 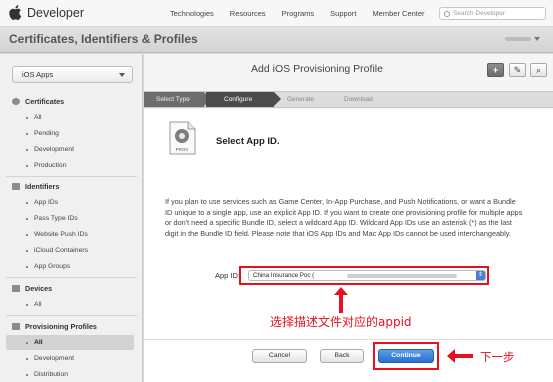 What do you see at coordinates (56, 218) in the screenshot?
I see `sidebar-item-label: Pass Type IDs` at bounding box center [56, 218].